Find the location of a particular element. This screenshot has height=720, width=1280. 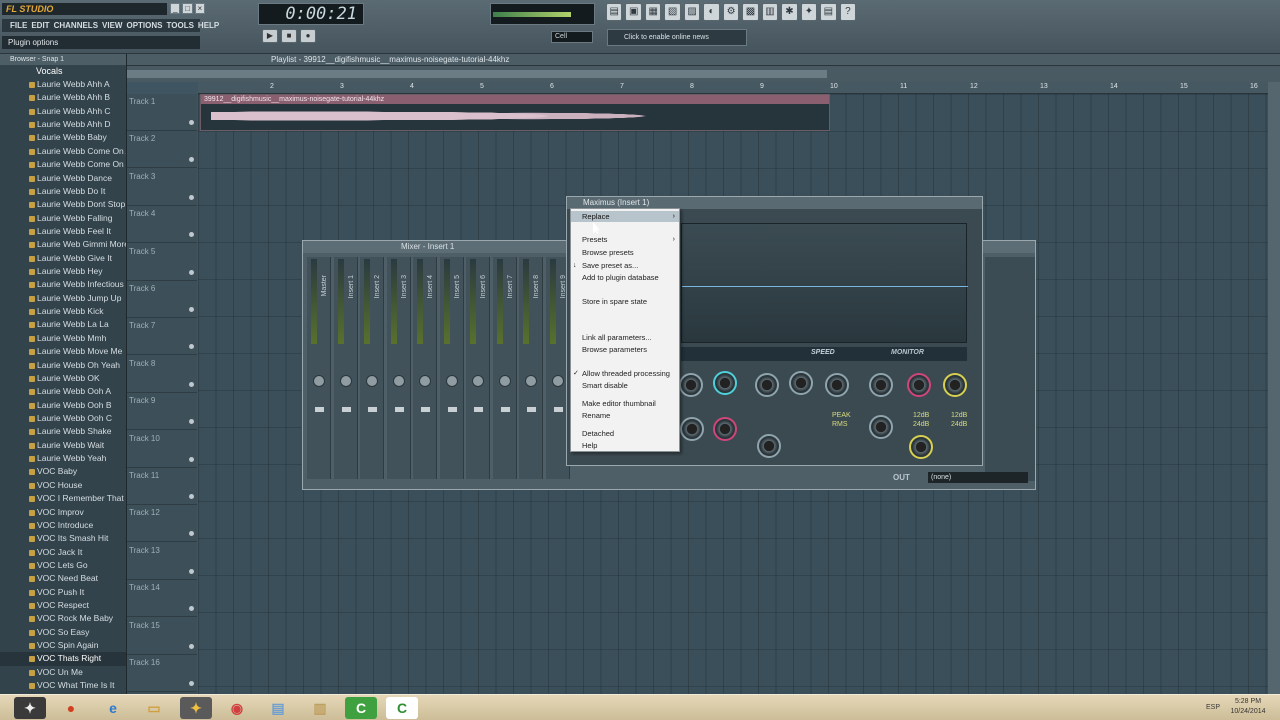

browser-item: Laurie Webb Come On A is located at coordinates (63, 151).